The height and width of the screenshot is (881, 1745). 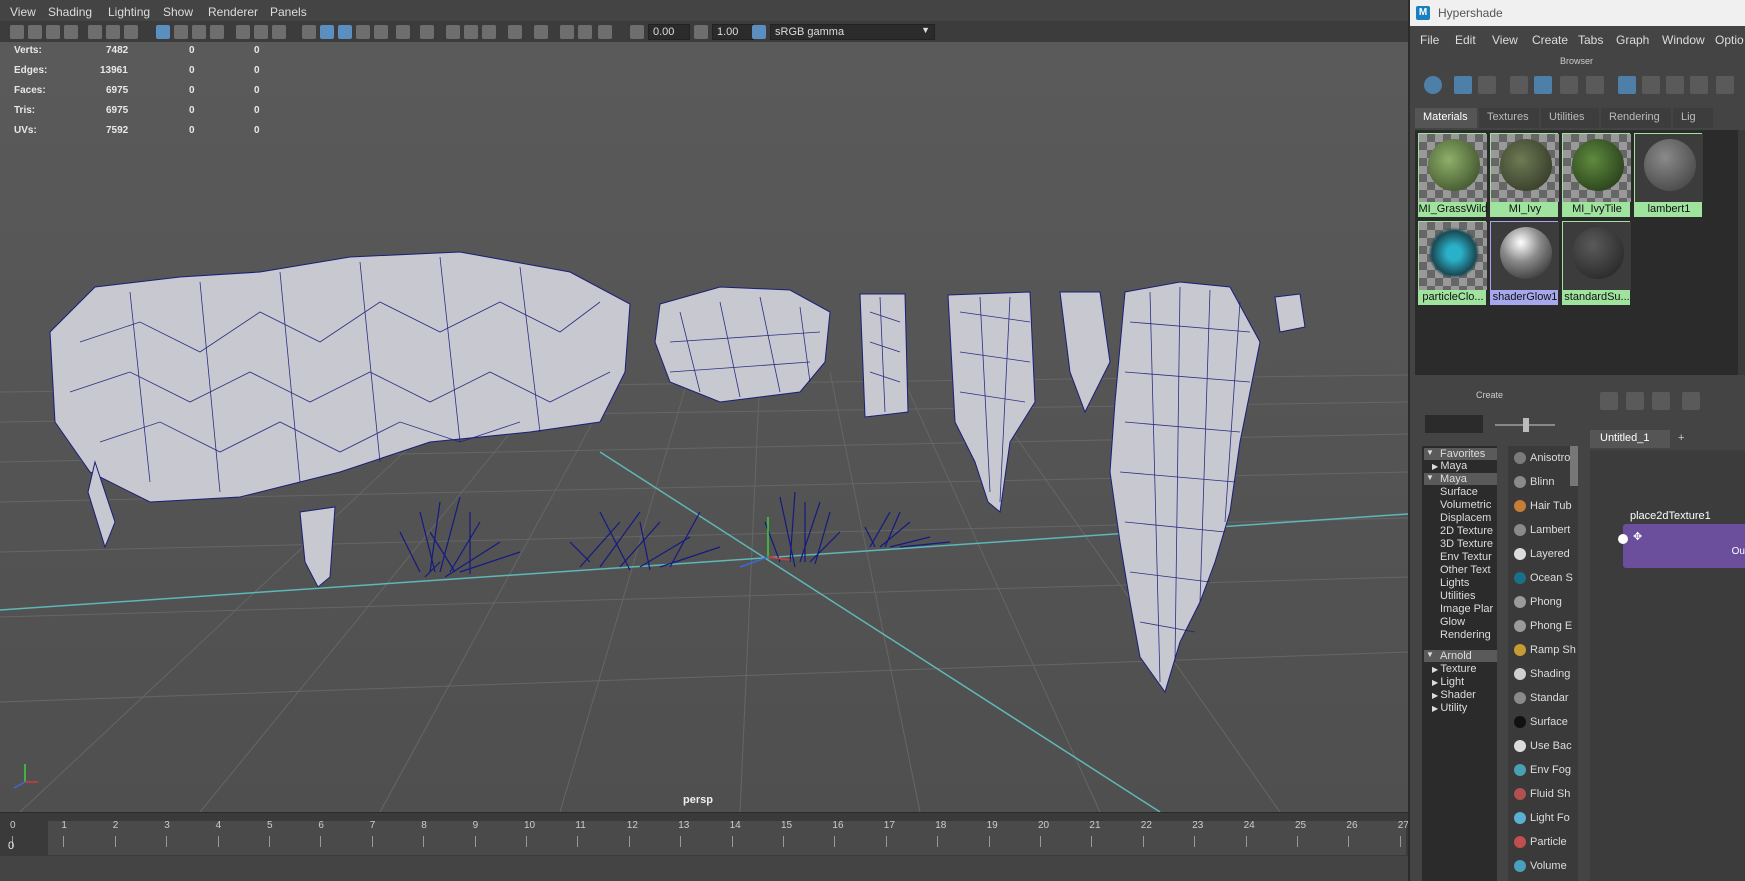 I want to click on create-node-item: Fluid Sh, so click(x=1543, y=795).